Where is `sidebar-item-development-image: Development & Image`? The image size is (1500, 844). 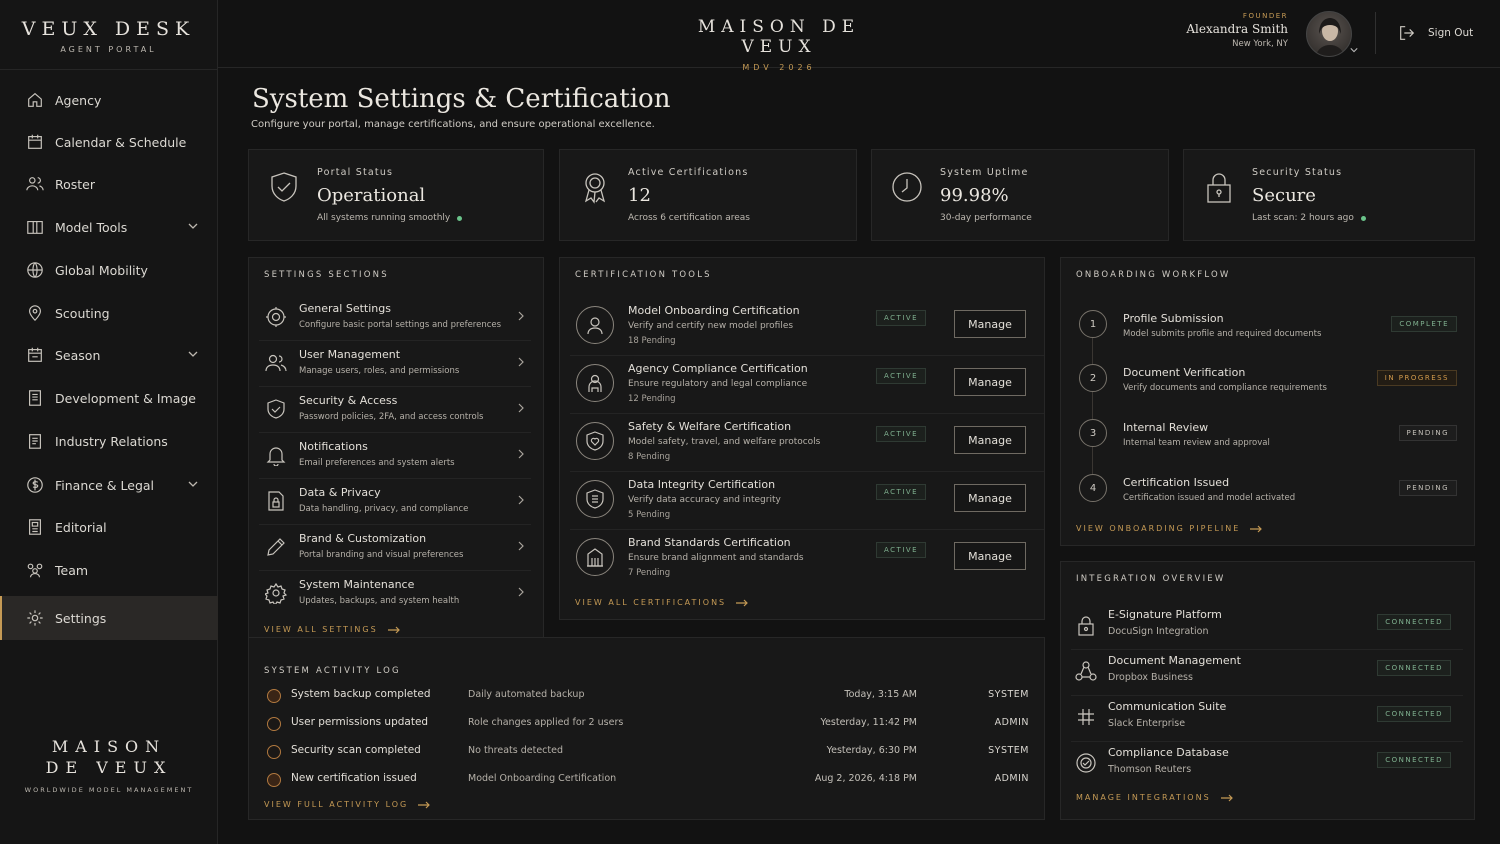
sidebar-item-development-image: Development & Image is located at coordinates (109, 398).